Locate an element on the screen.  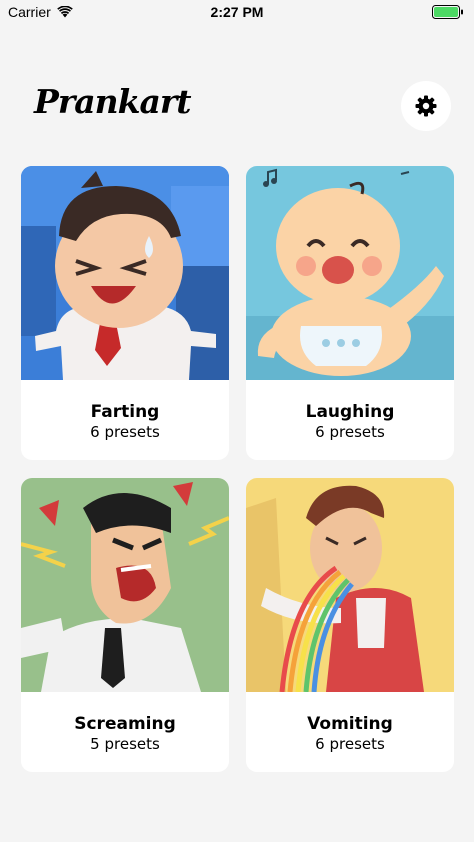
farting-illustration is located at coordinates (125, 273).